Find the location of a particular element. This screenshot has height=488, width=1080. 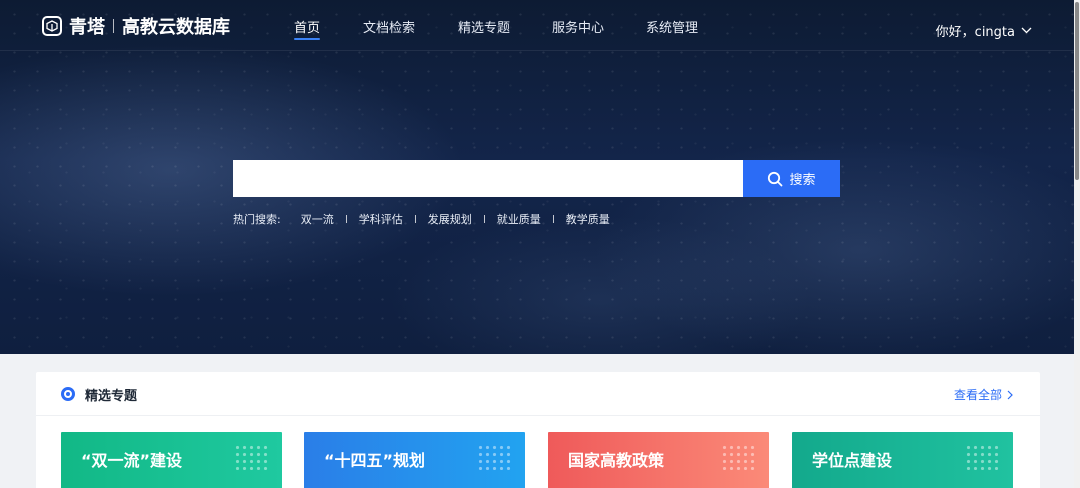

topic-card-title: 国家高教政策 is located at coordinates (616, 460).